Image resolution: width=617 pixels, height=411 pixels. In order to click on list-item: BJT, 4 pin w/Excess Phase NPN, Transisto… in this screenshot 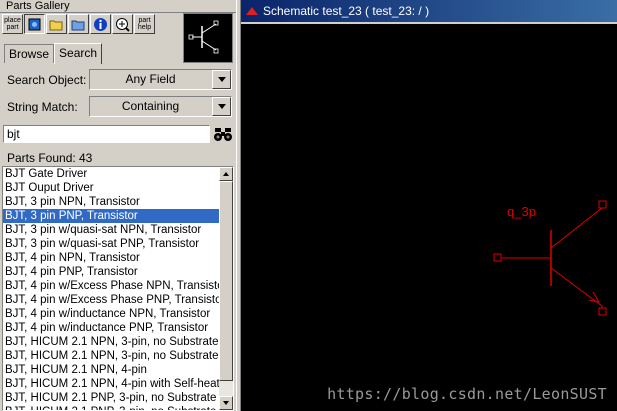, I will do `click(111, 286)`.